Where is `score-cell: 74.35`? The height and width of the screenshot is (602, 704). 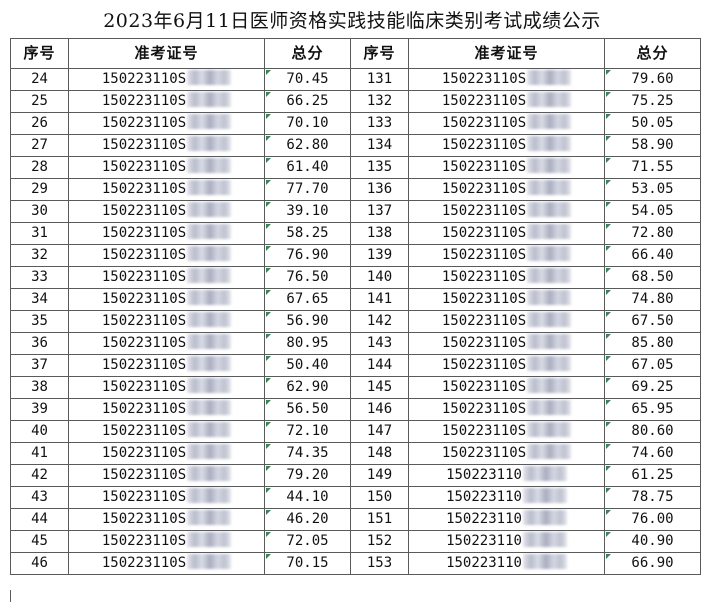 score-cell: 74.35 is located at coordinates (307, 453).